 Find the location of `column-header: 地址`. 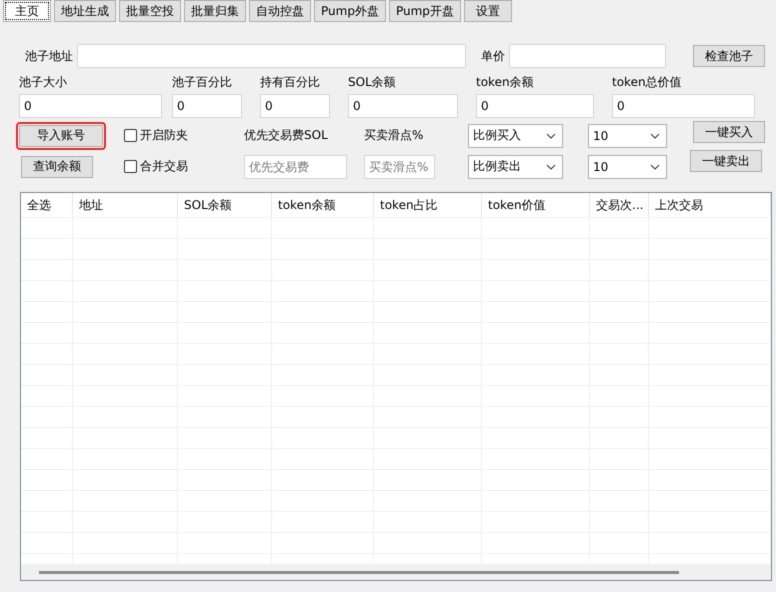

column-header: 地址 is located at coordinates (125, 205).